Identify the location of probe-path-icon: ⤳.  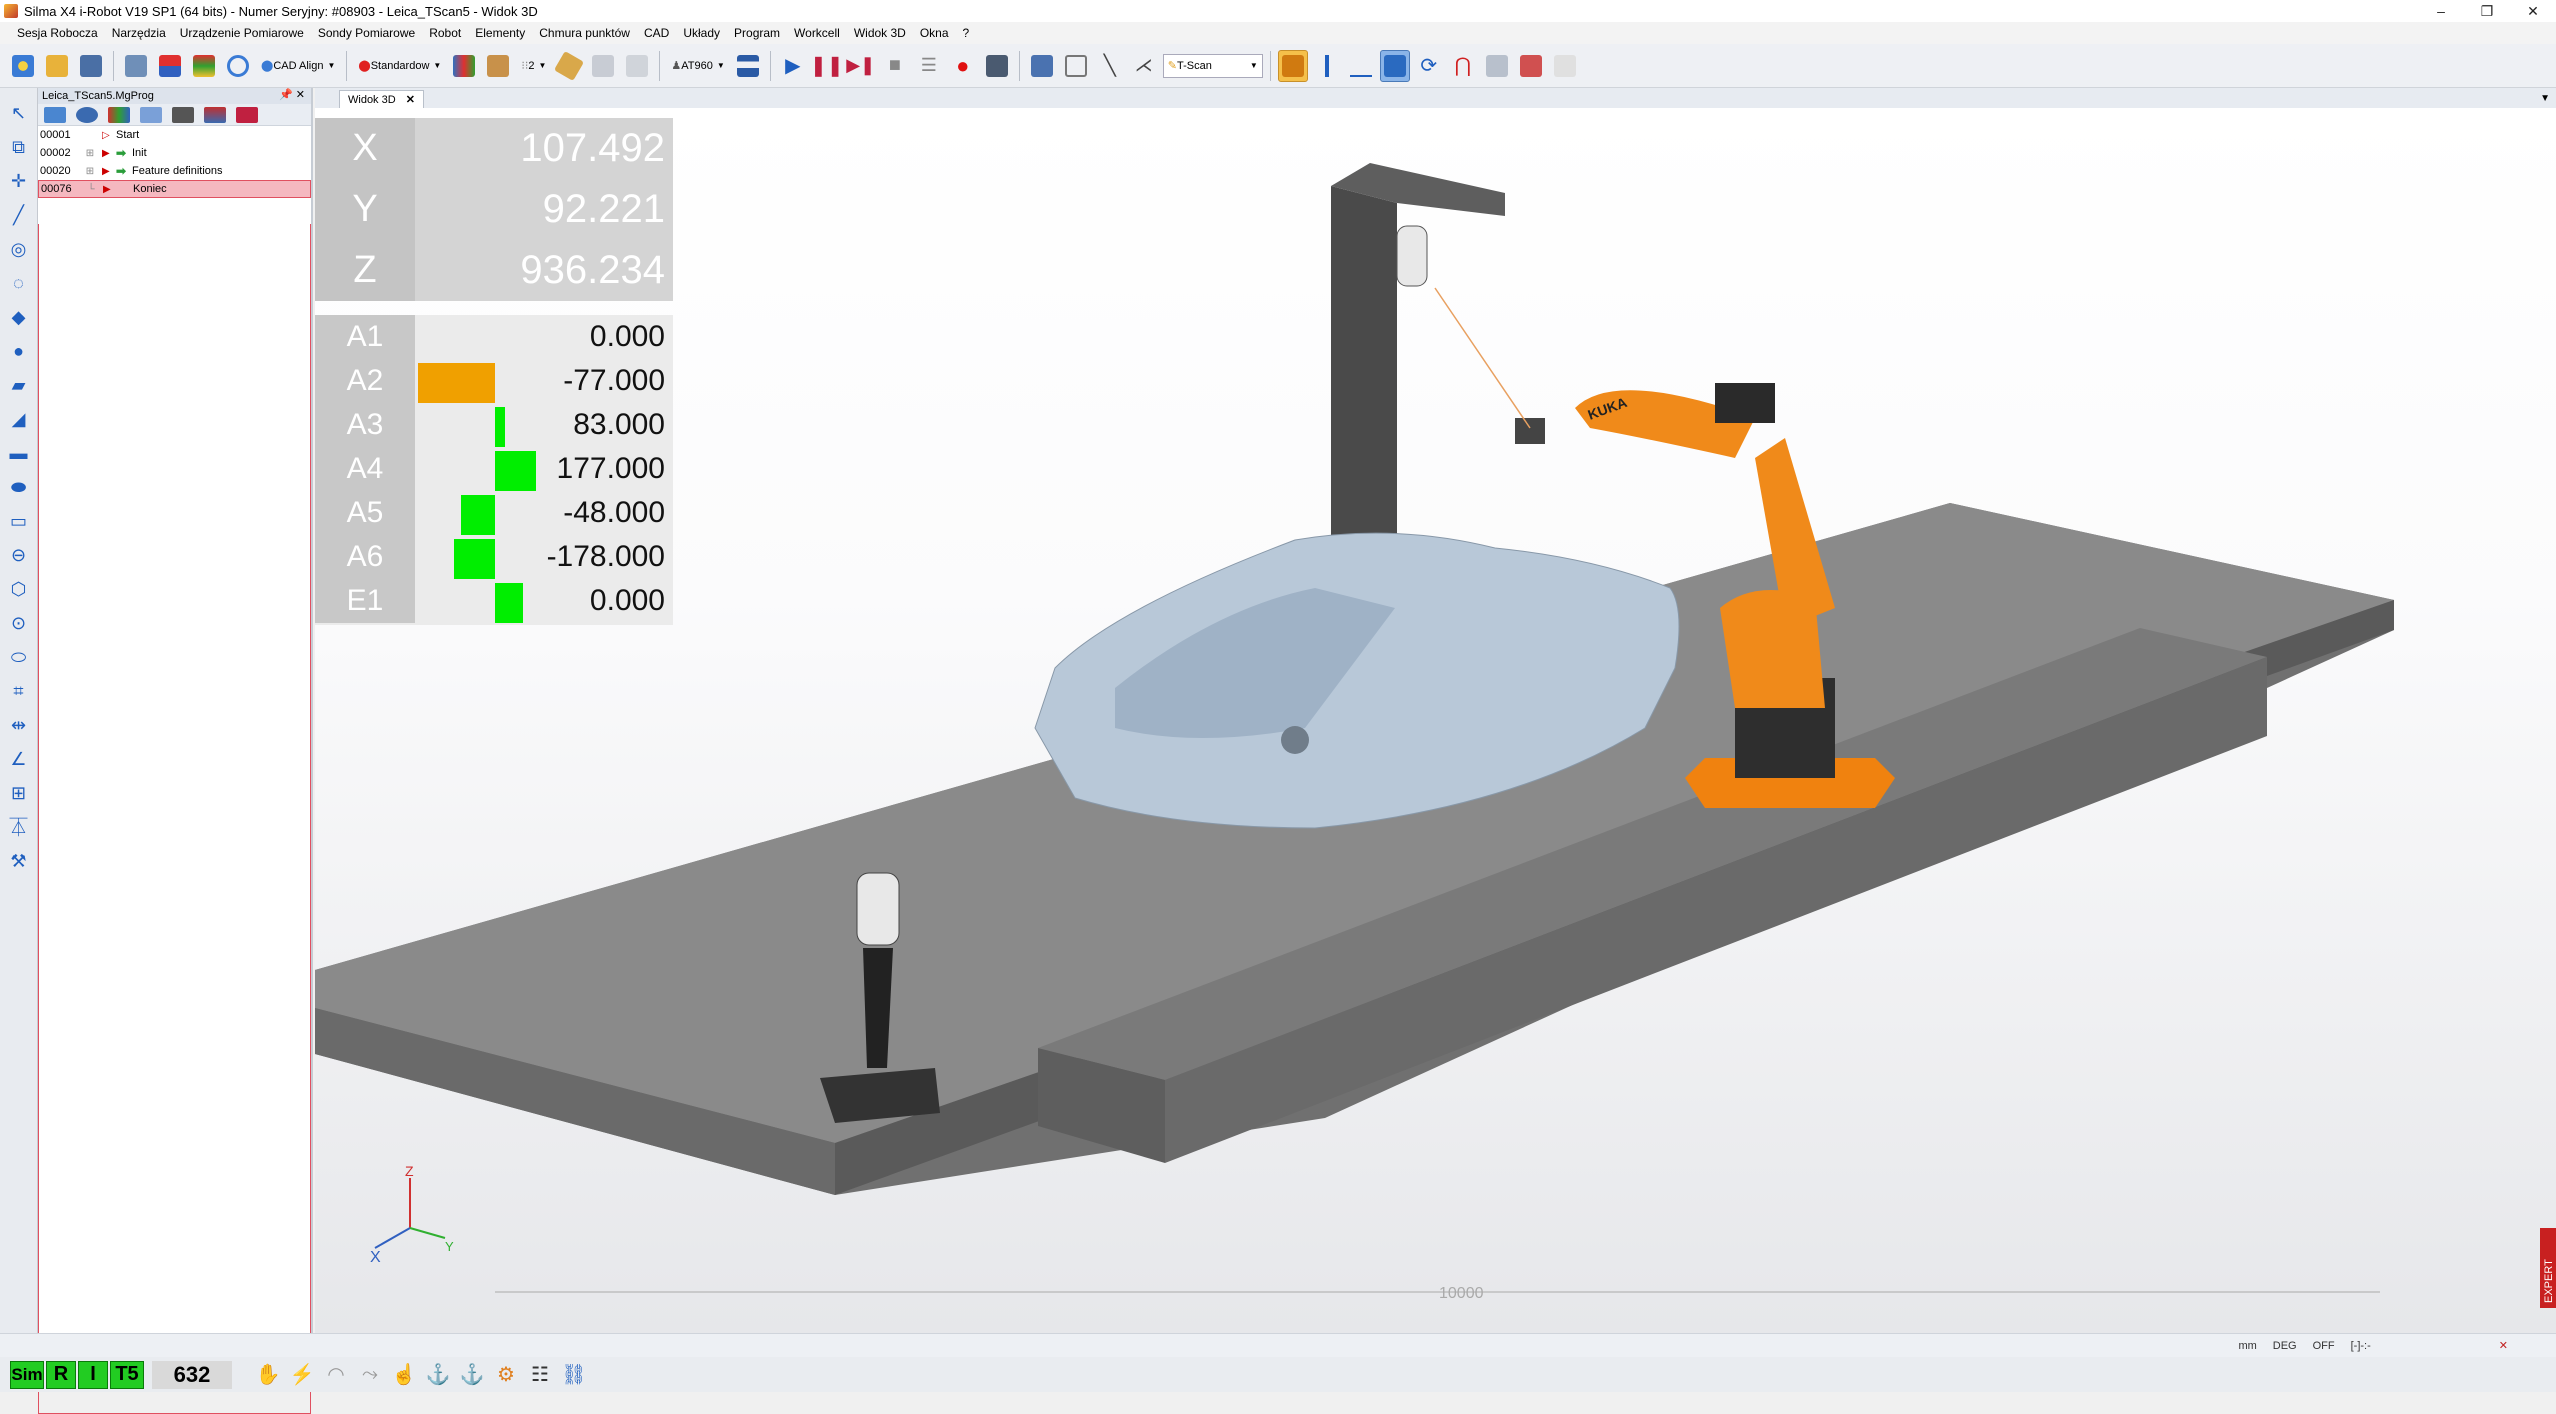
(370, 1375).